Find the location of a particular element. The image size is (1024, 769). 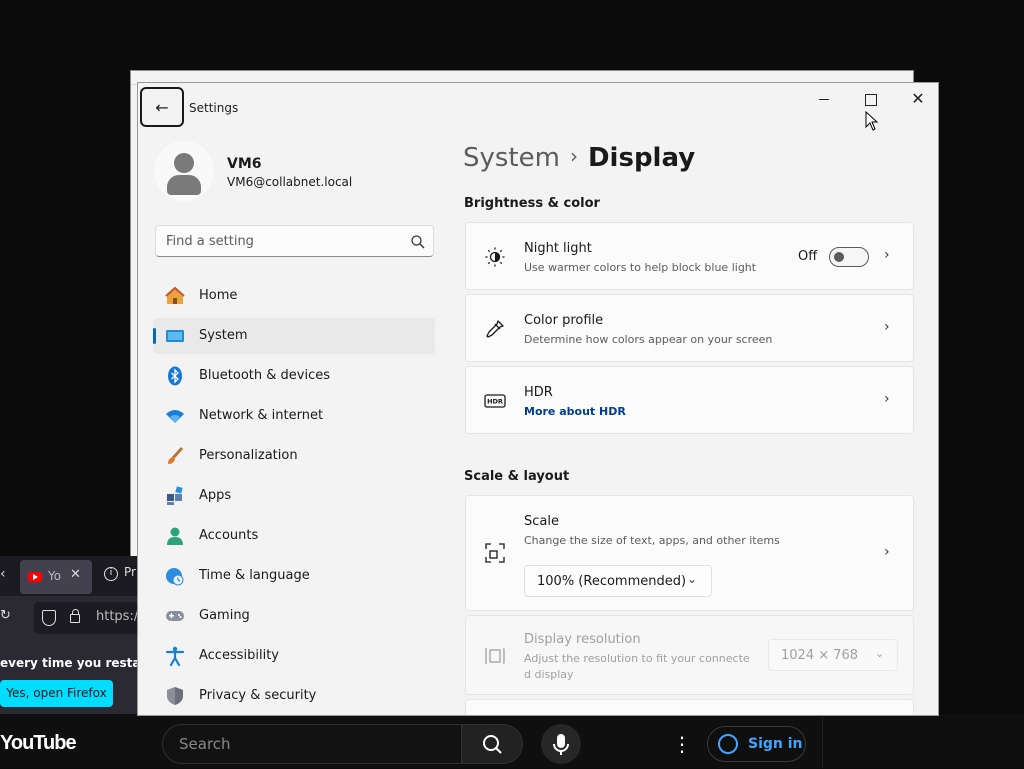

hdr-card: HDR HDR More about HDR › is located at coordinates (689, 400).